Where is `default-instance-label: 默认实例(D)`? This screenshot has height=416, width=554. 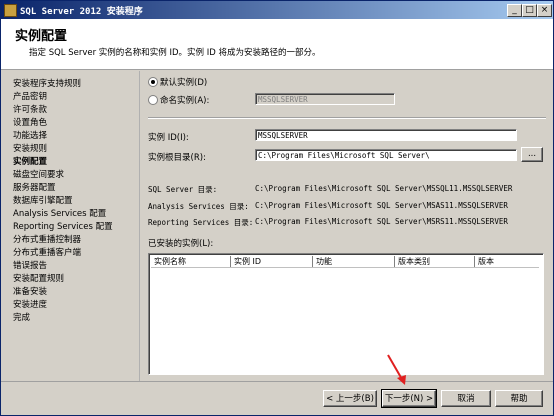 default-instance-label: 默认实例(D) is located at coordinates (183, 82).